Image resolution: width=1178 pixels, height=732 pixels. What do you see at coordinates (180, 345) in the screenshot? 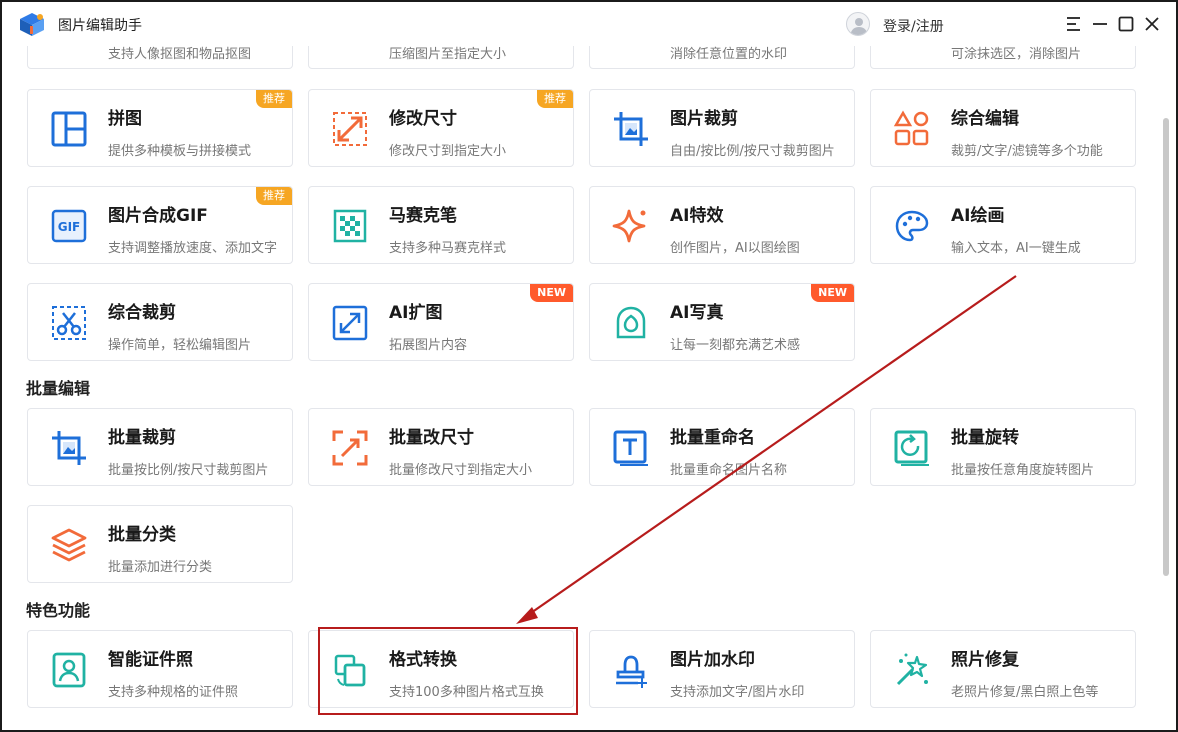
I see `tool-desc: 操作简单，轻松编辑图片` at bounding box center [180, 345].